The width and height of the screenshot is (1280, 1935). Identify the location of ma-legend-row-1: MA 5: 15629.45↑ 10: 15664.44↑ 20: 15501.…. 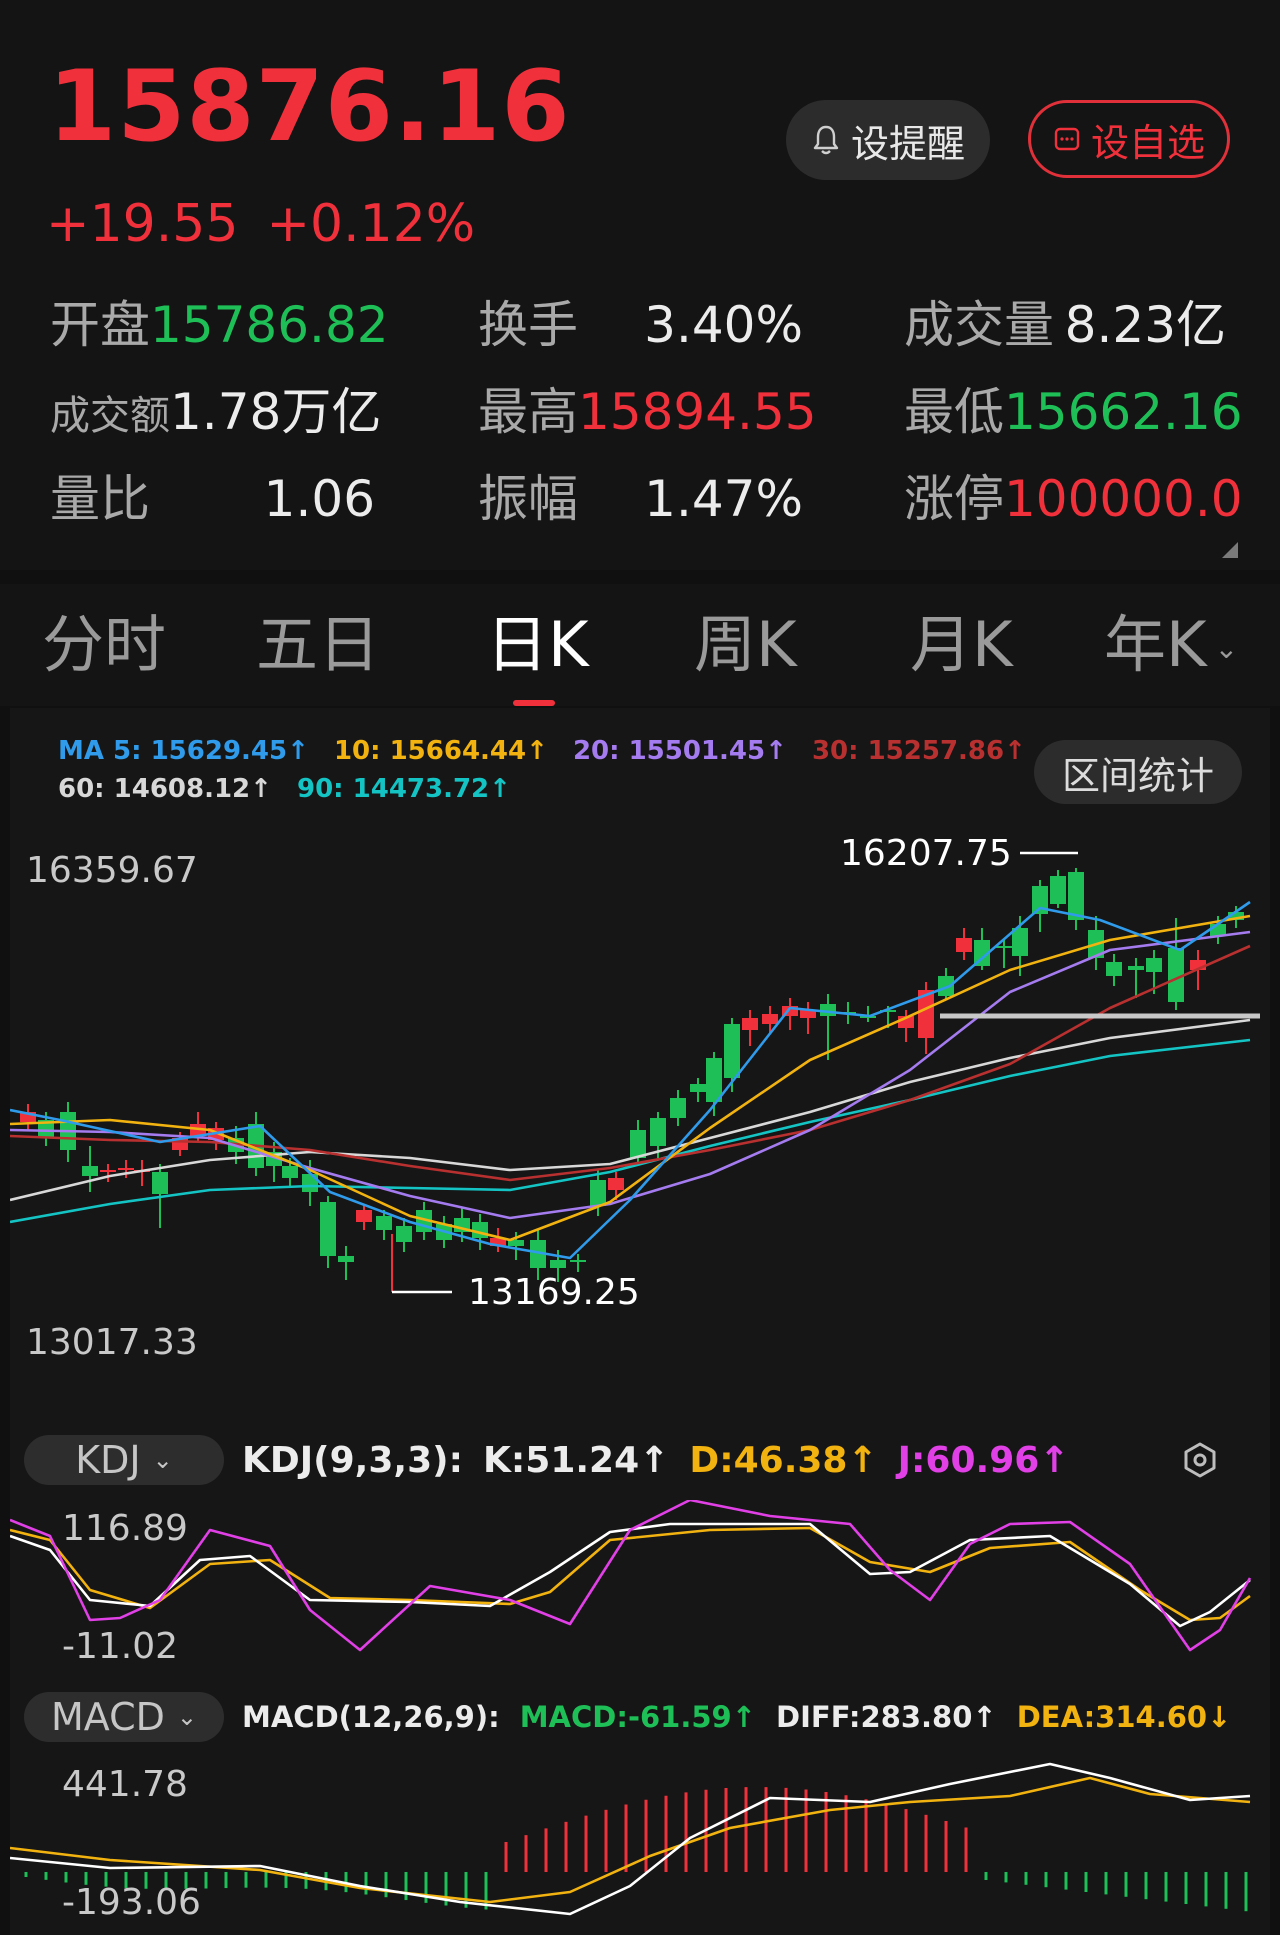
(550, 751).